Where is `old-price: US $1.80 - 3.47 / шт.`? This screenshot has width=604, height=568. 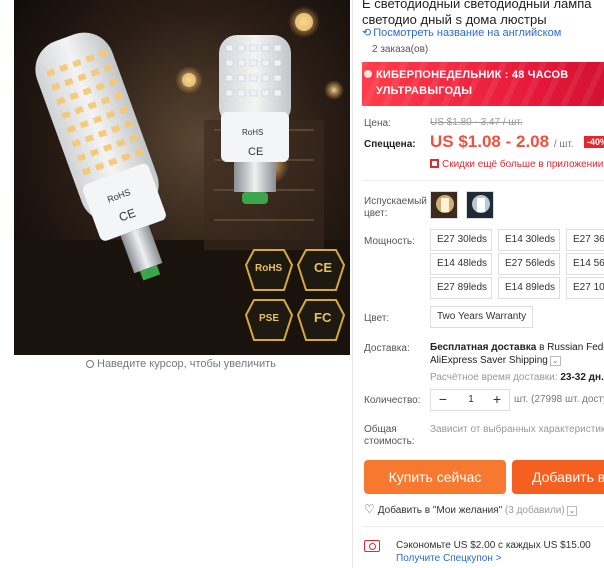 old-price: US $1.80 - 3.47 / шт. is located at coordinates (476, 122).